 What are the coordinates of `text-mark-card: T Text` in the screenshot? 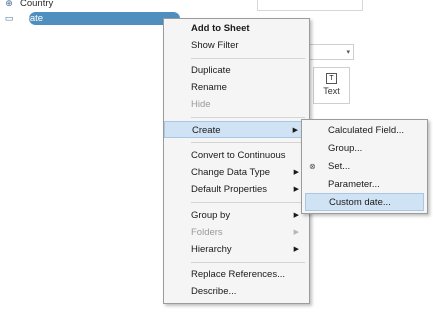 It's located at (331, 85).